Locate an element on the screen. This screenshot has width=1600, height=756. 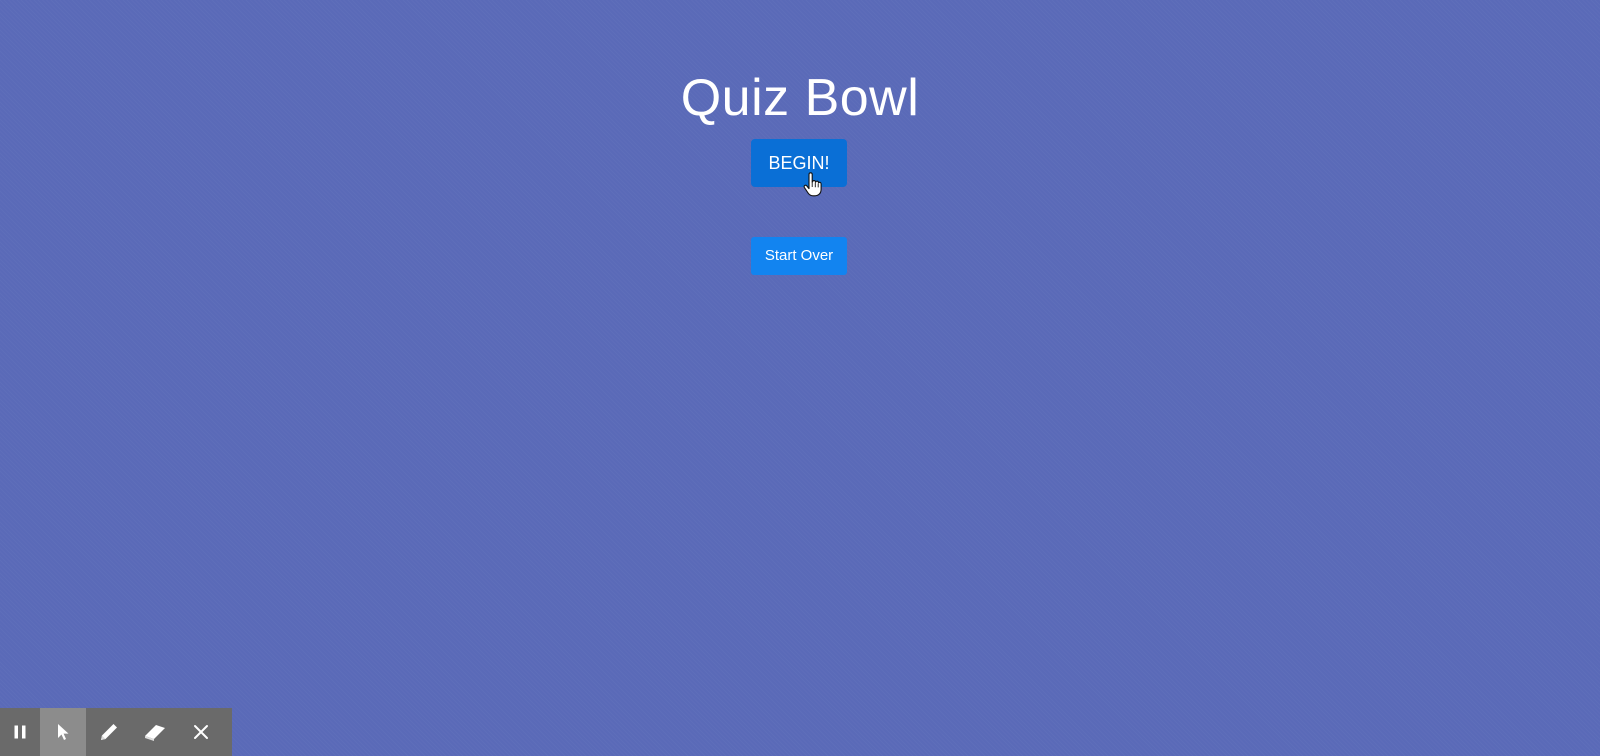
pointer-icon is located at coordinates (63, 732).